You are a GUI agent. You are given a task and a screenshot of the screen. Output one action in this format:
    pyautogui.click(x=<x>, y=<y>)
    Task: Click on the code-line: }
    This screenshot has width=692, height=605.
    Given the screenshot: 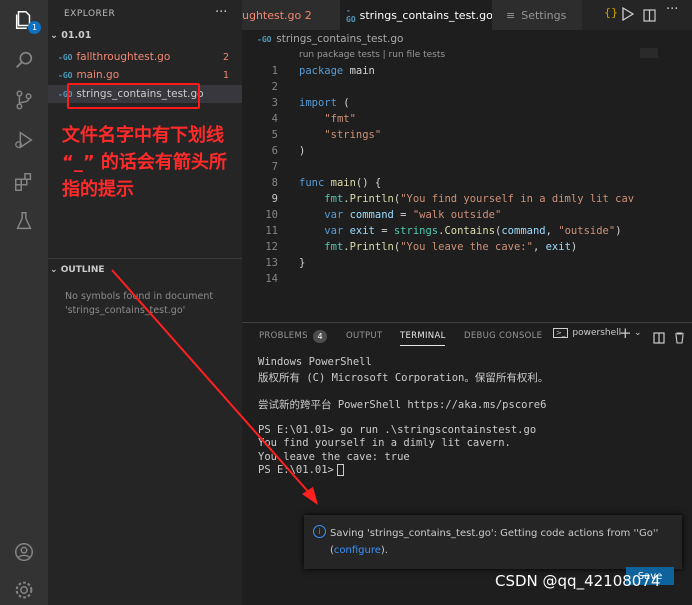 What is the action you would take?
    pyautogui.click(x=302, y=263)
    